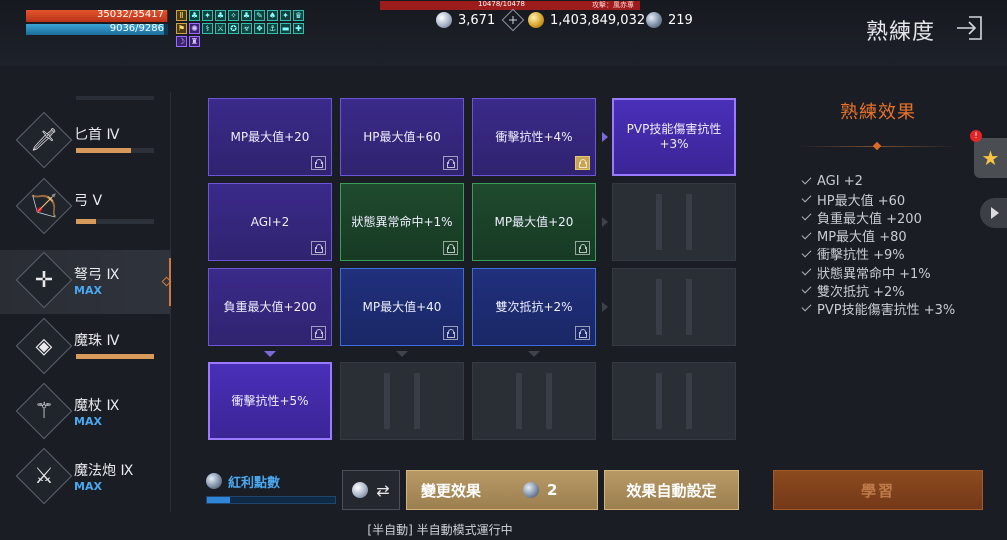 The width and height of the screenshot is (1007, 540). What do you see at coordinates (534, 307) in the screenshot?
I see `skill-node: 雙次抵抗+2%` at bounding box center [534, 307].